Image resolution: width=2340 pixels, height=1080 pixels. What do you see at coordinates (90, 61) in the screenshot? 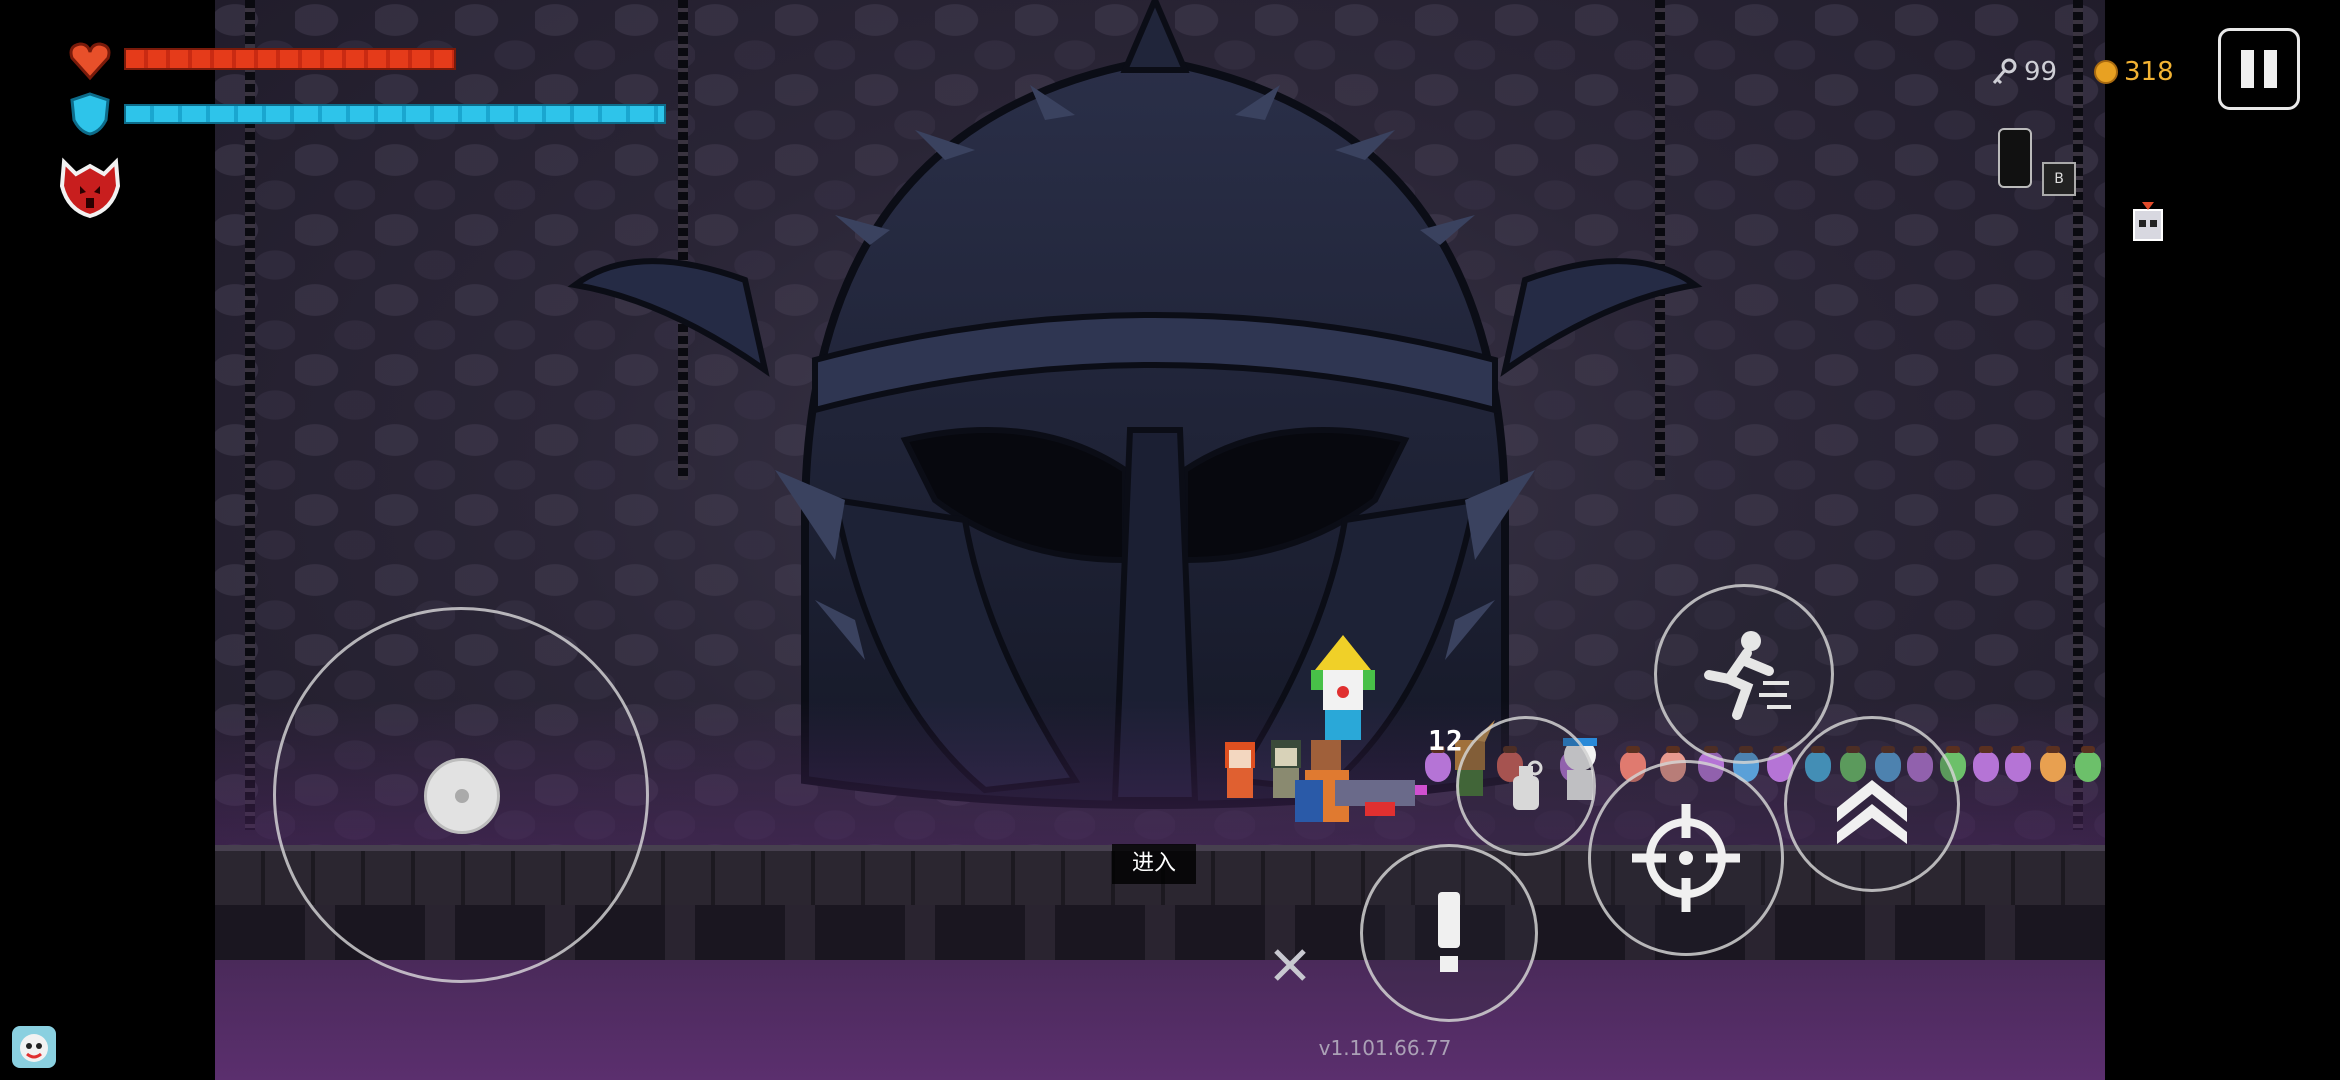
I see `heart-icon` at bounding box center [90, 61].